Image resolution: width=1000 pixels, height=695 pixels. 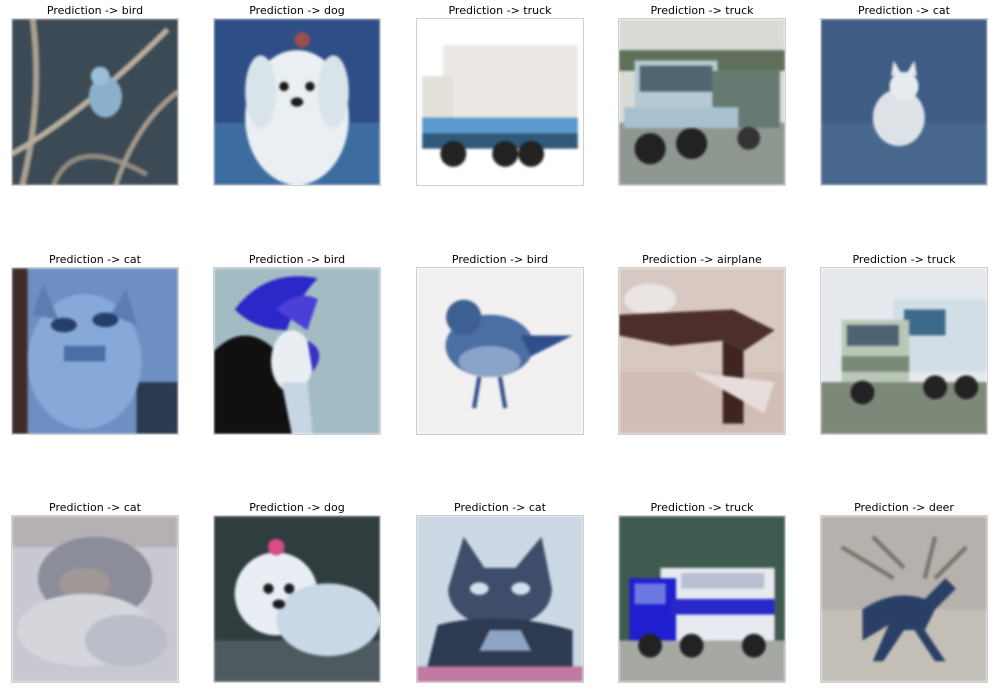 What do you see at coordinates (904, 507) in the screenshot?
I see `prediction-title: Prediction -> deer` at bounding box center [904, 507].